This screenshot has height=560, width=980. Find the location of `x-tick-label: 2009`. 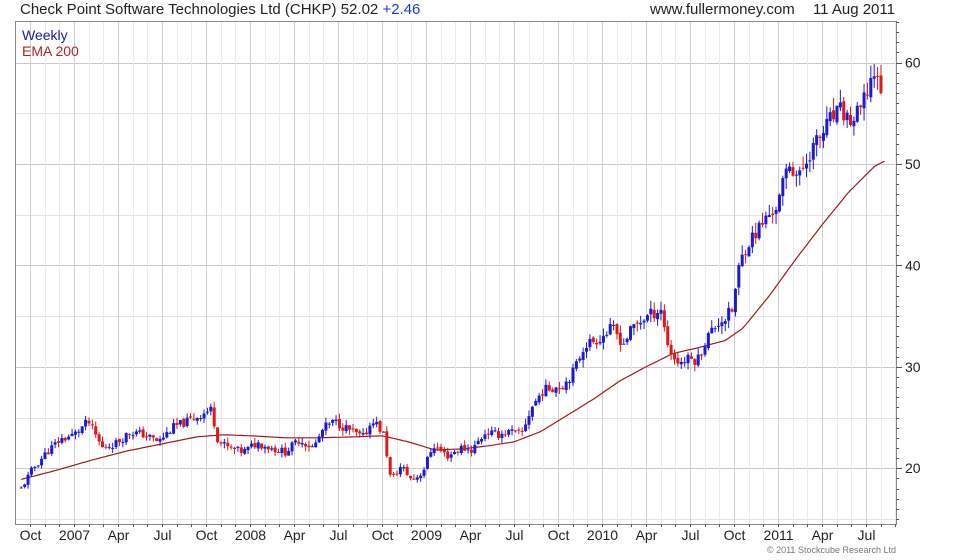

x-tick-label: 2009 is located at coordinates (426, 535).